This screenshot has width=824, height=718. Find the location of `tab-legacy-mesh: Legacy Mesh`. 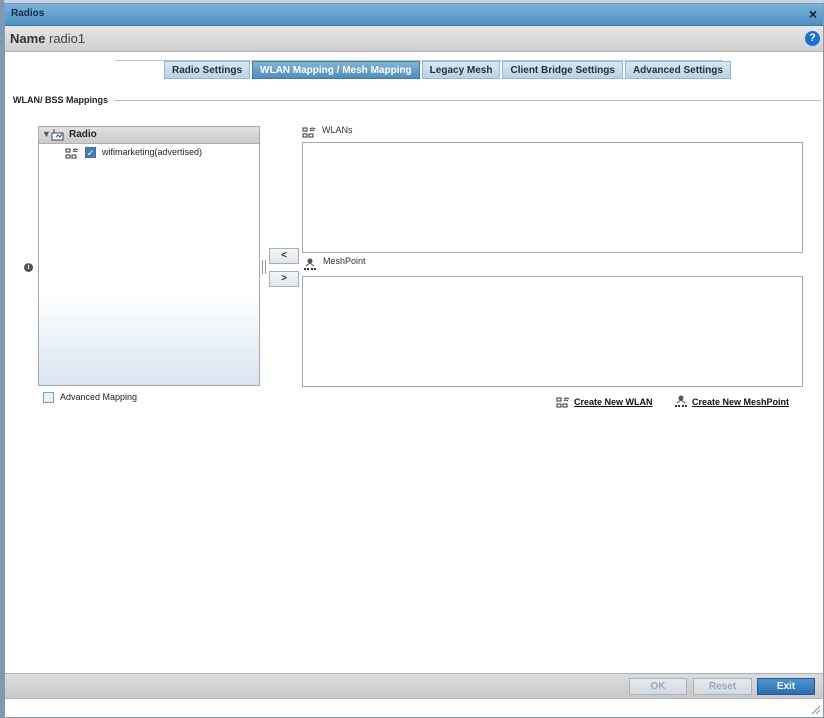

tab-legacy-mesh: Legacy Mesh is located at coordinates (461, 70).